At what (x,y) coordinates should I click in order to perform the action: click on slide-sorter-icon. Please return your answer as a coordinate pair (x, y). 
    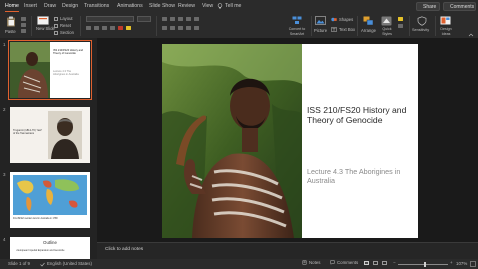
    Looking at the image, I should click on (375, 263).